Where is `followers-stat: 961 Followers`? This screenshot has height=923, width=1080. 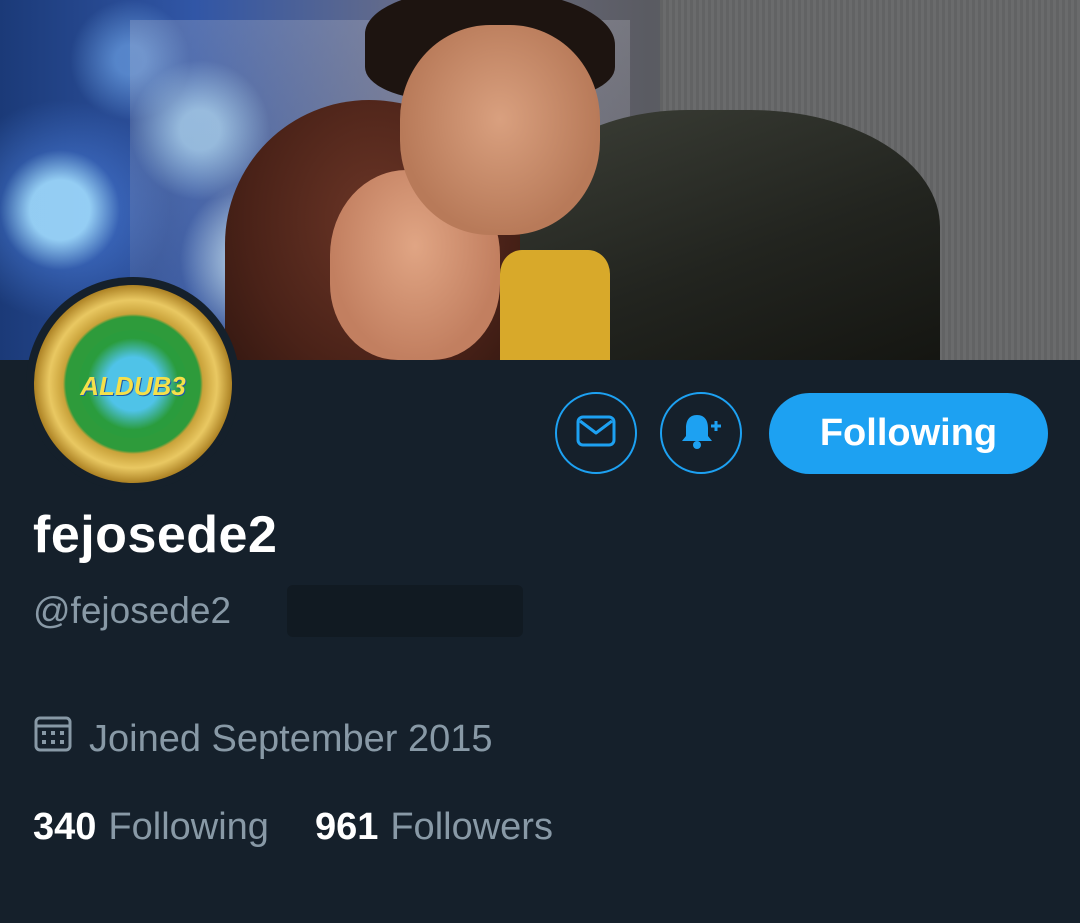 followers-stat: 961 Followers is located at coordinates (434, 827).